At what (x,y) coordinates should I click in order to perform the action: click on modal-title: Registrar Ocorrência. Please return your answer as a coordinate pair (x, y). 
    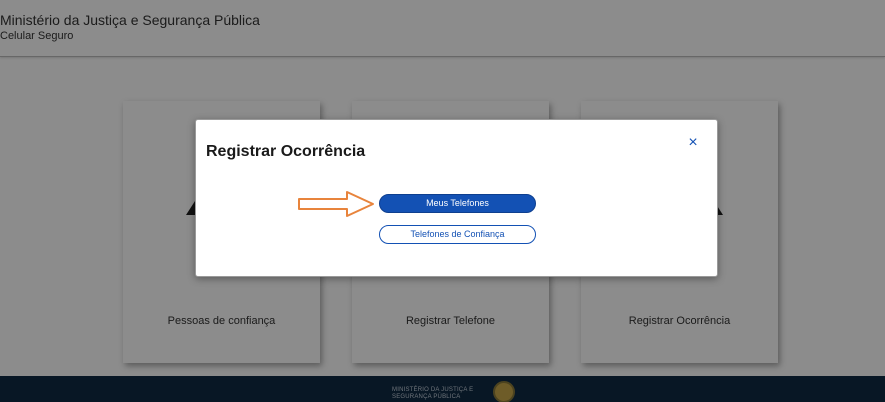
    Looking at the image, I should click on (286, 151).